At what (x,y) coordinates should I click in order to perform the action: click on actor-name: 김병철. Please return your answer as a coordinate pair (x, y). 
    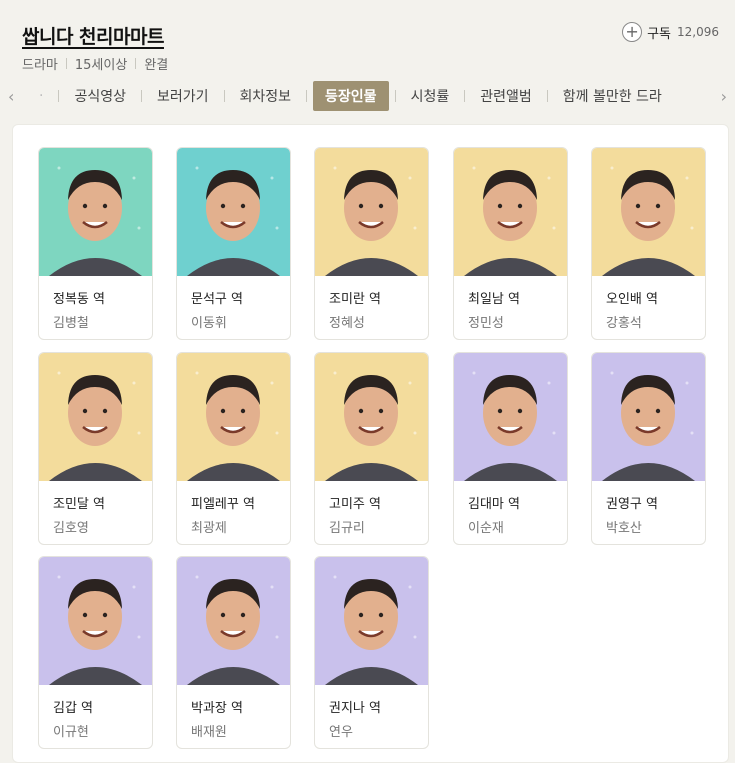
    Looking at the image, I should click on (71, 321).